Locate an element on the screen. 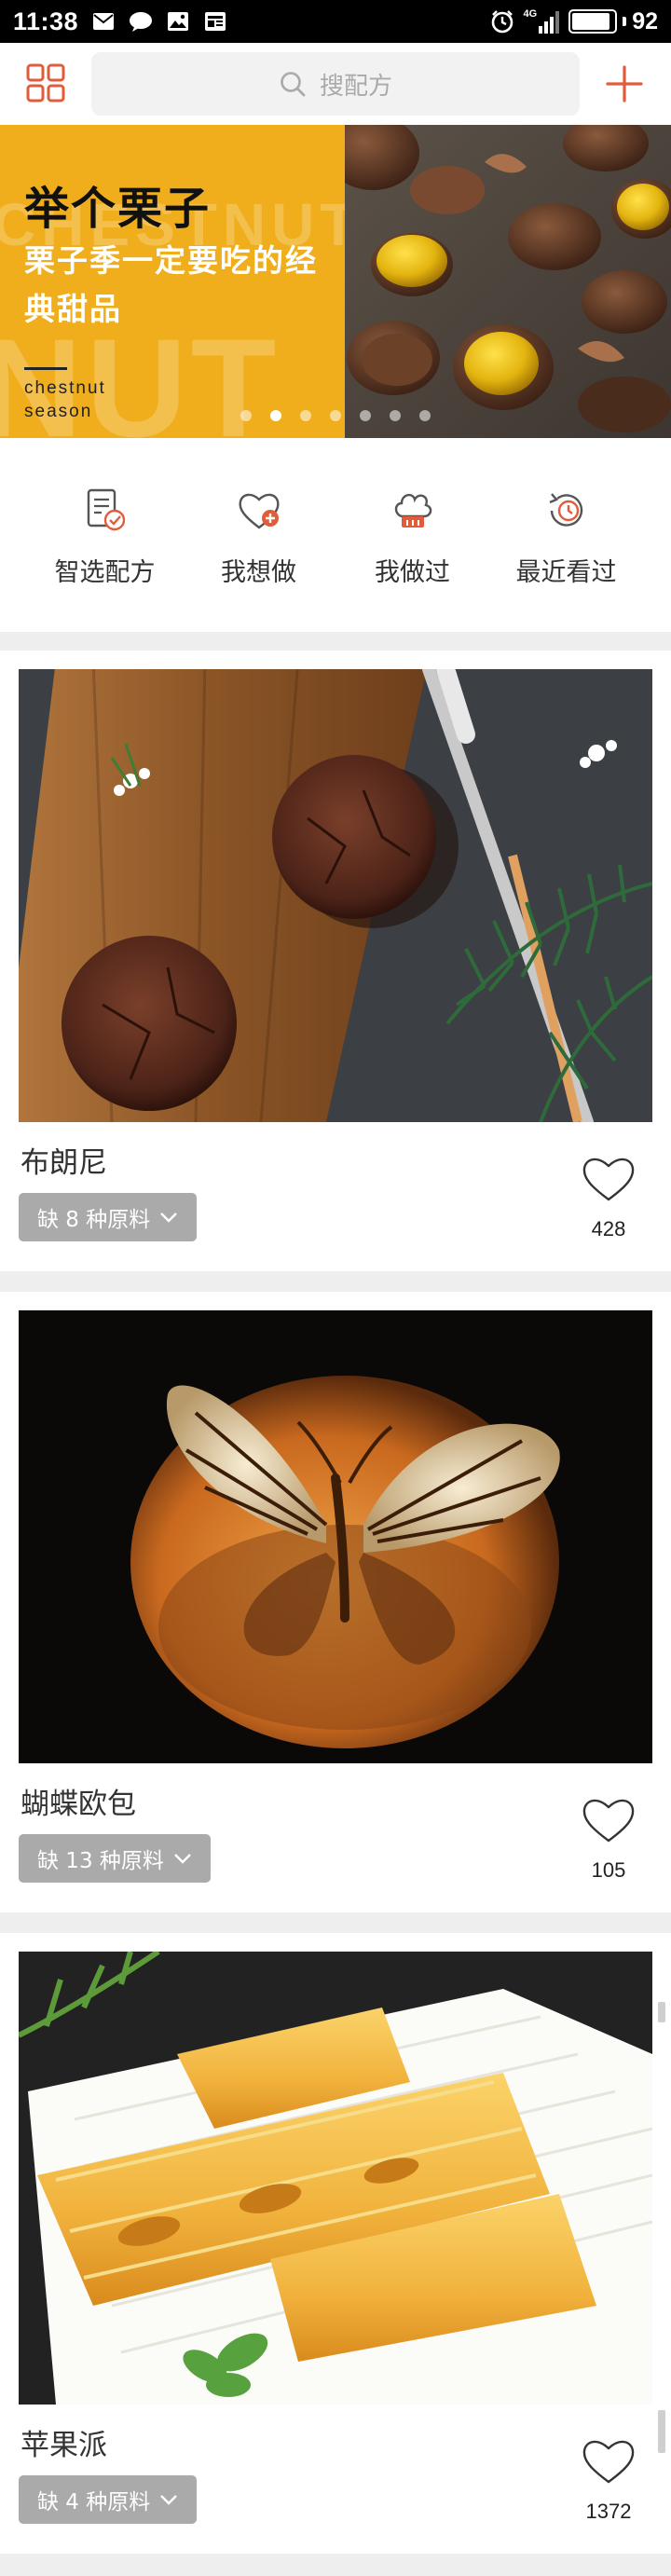 This screenshot has width=671, height=2576. top-bar: 搜配方 is located at coordinates (335, 84).